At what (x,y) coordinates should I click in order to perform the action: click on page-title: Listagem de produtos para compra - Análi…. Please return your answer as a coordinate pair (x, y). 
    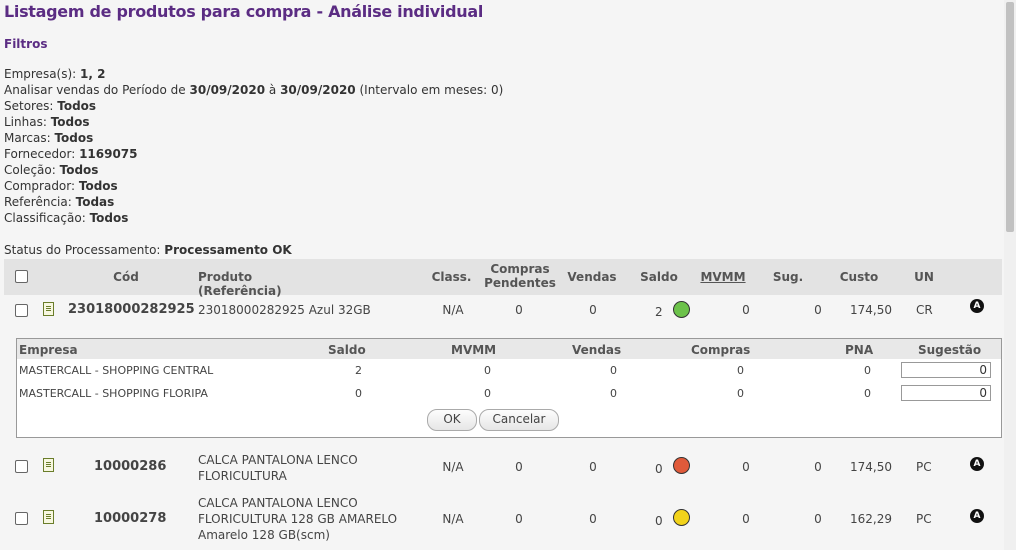
    Looking at the image, I should click on (243, 11).